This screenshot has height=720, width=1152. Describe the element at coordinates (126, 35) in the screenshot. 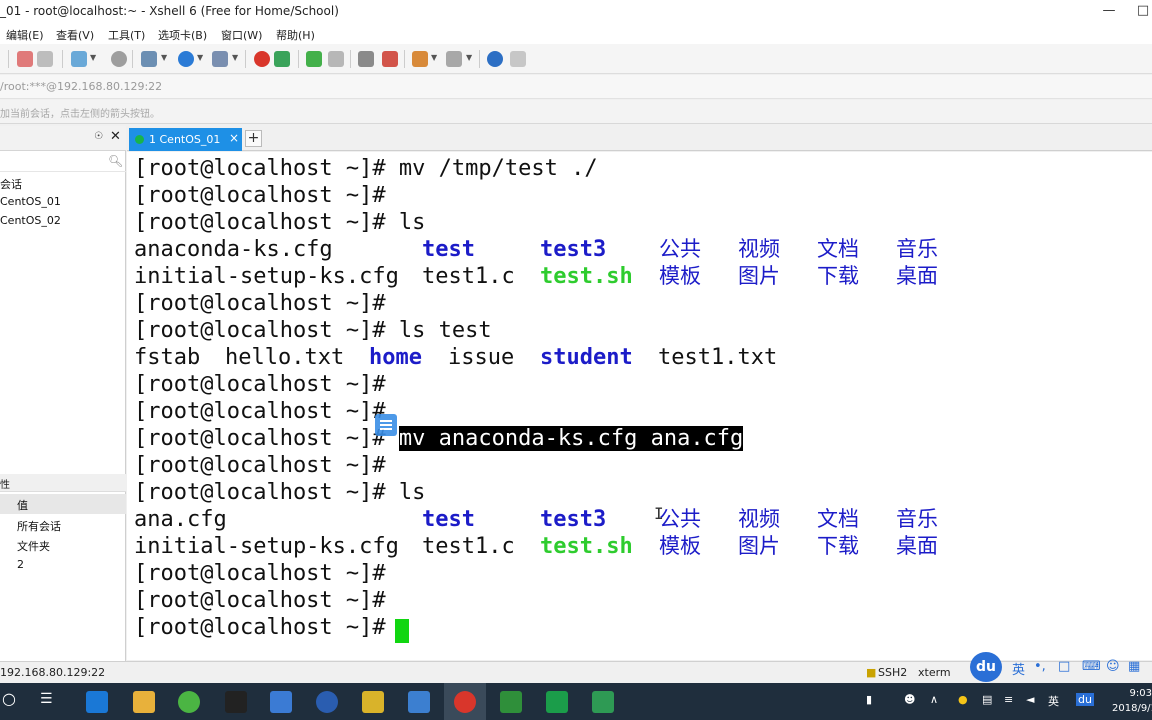

I see `menu-tools: 工具(T)` at that location.